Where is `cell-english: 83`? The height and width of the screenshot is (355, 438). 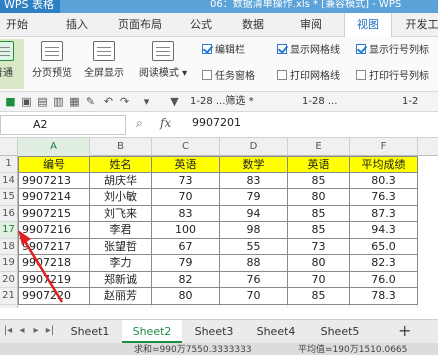
cell-english: 83 is located at coordinates (186, 213).